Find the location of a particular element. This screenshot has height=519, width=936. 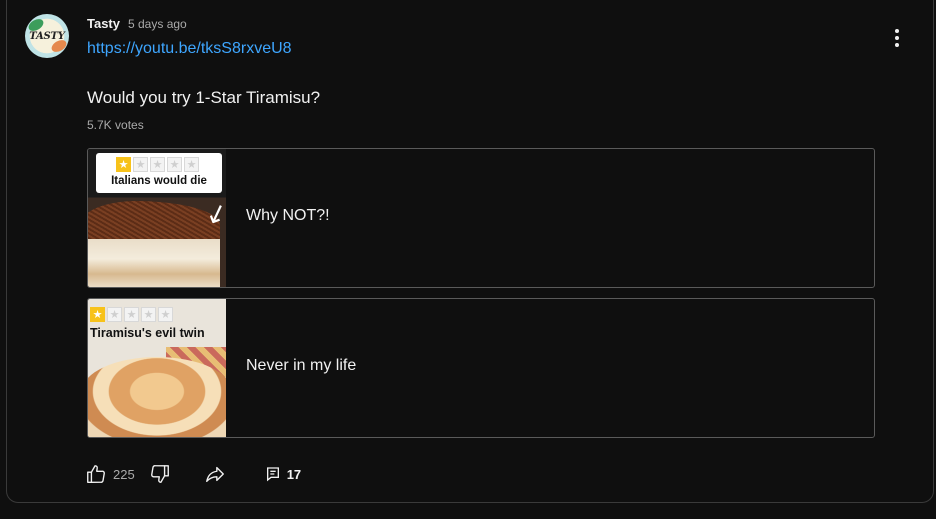

option-thumbnail: ★ ★ ★ ★ ★ Italians would die ↙ is located at coordinates (157, 218).